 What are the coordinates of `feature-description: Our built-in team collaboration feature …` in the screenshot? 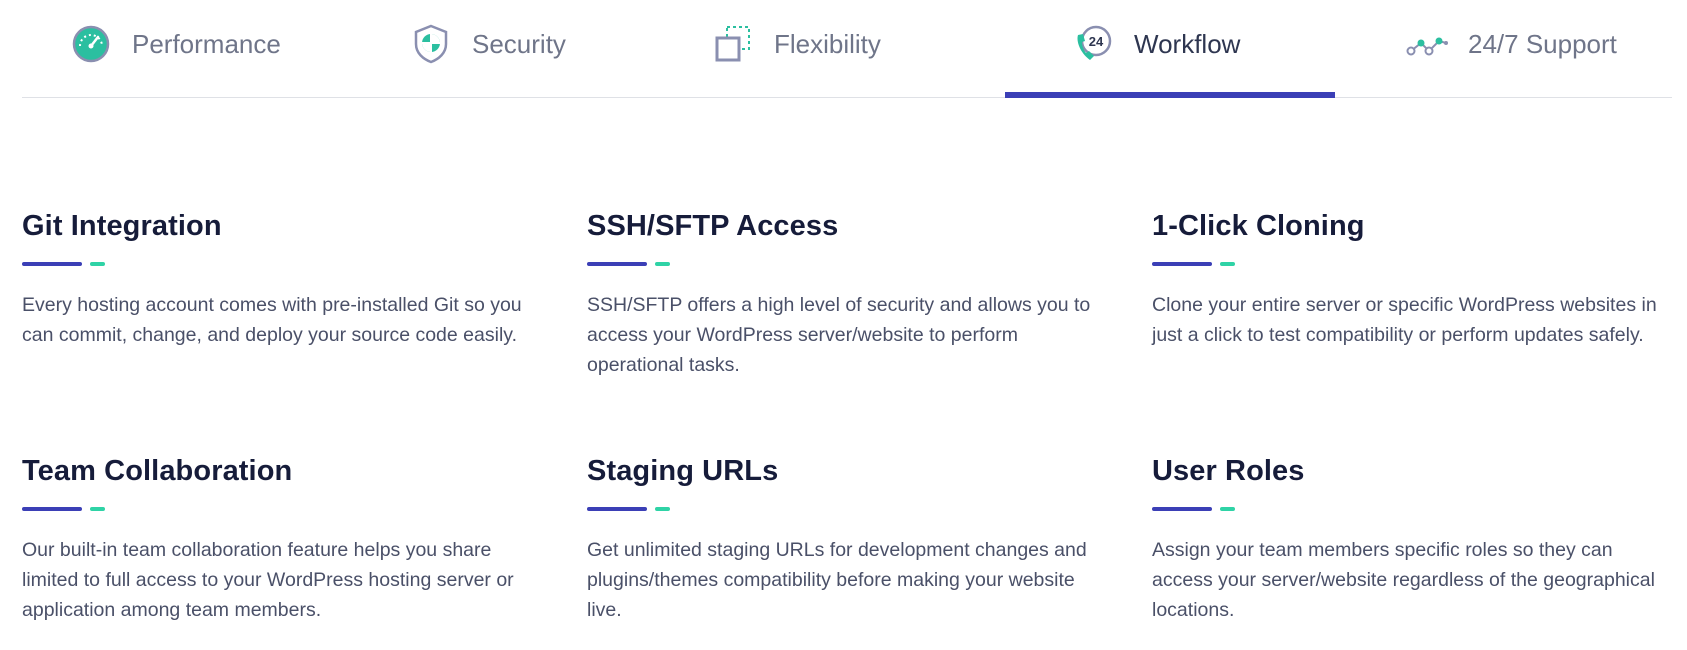 It's located at (268, 580).